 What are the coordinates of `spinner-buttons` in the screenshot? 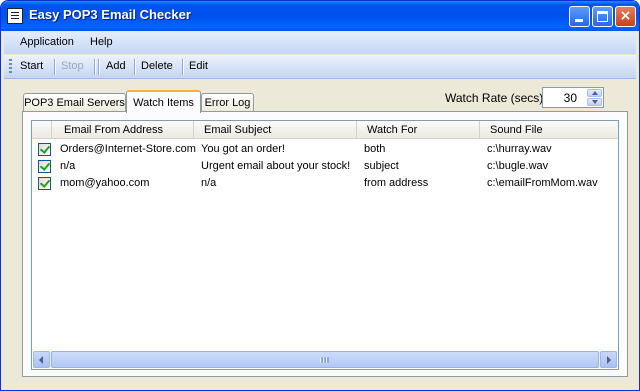 It's located at (594, 97).